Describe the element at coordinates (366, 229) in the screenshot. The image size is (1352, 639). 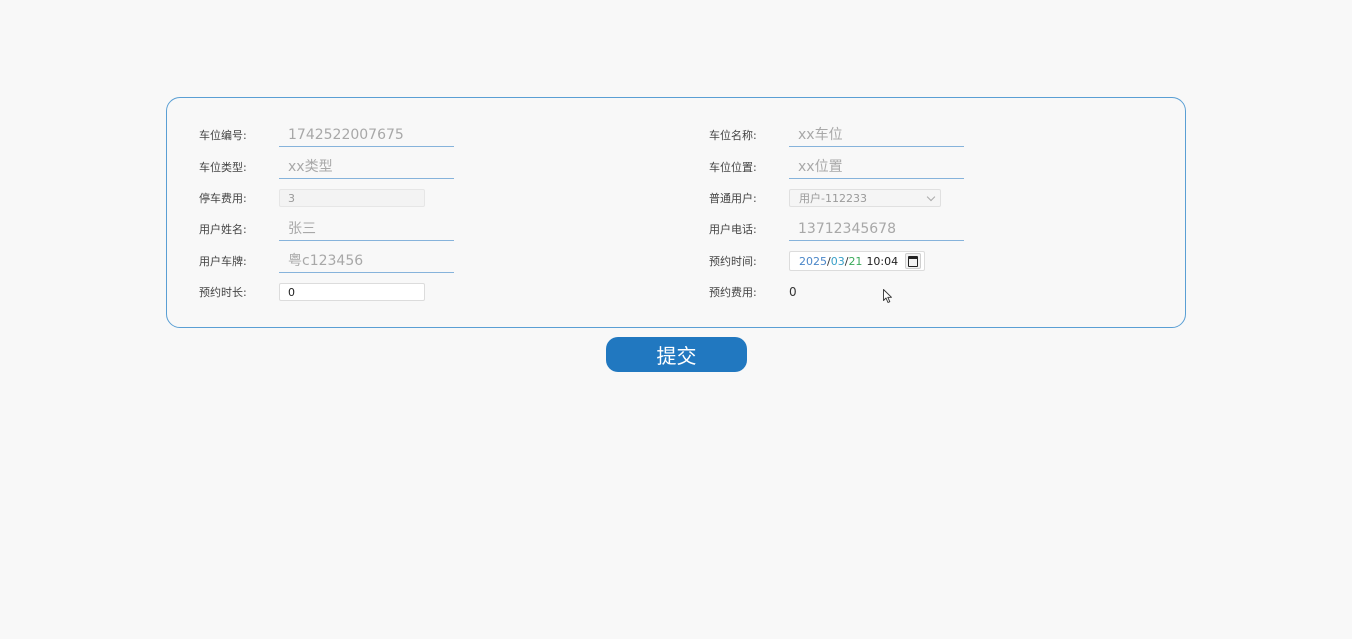
I see `user-name-input` at that location.